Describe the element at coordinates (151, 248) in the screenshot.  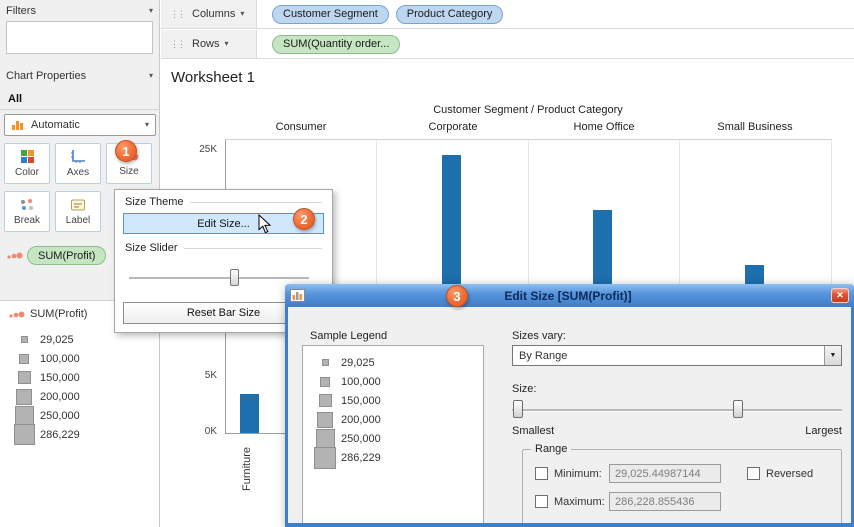
I see `size-slider-label: Size Slider` at that location.